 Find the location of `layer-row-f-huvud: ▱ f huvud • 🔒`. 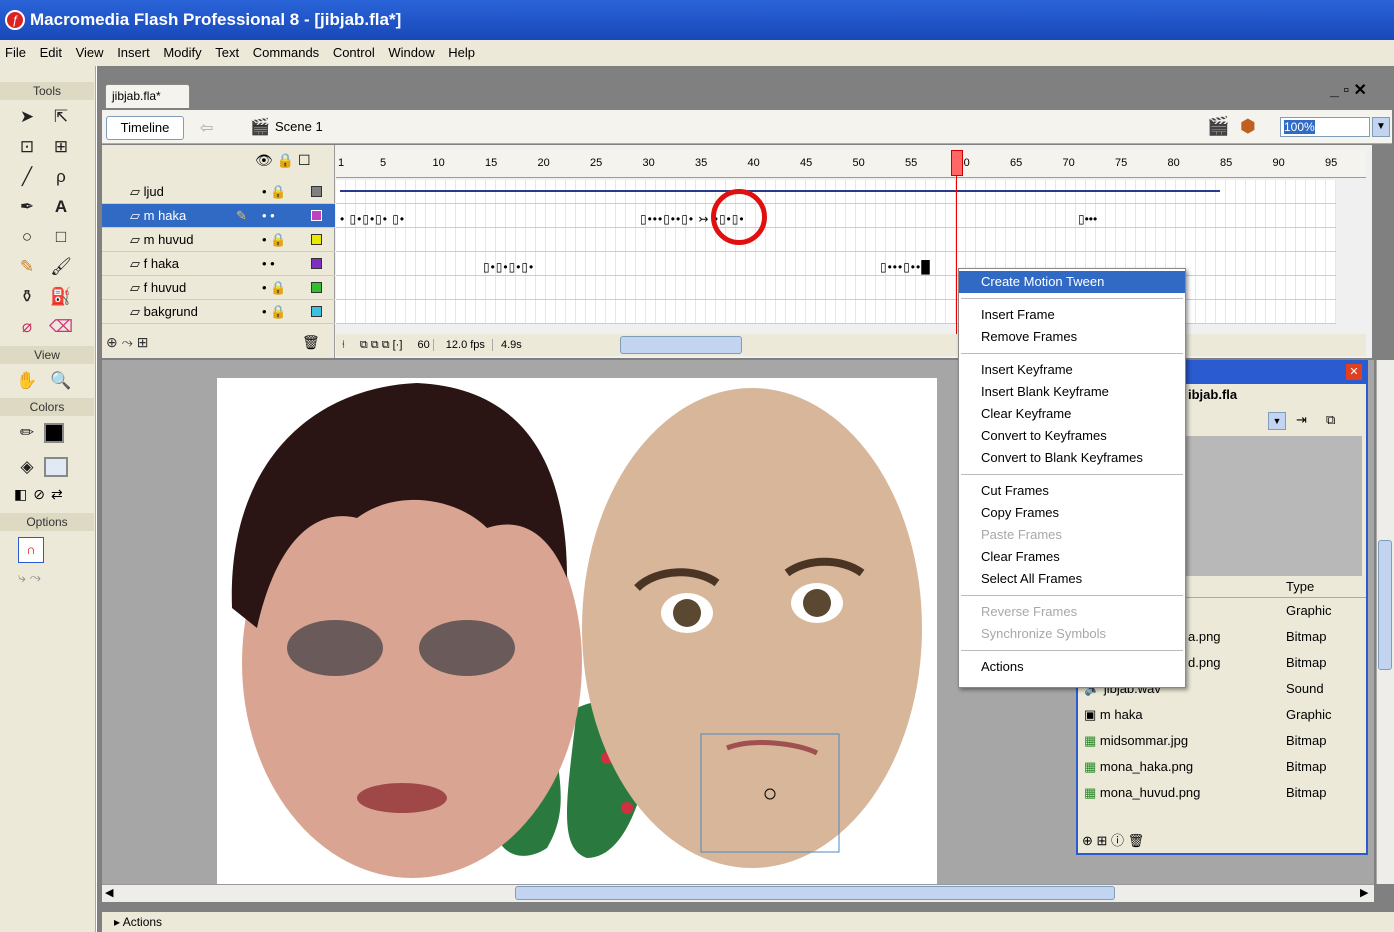

layer-row-f-huvud: ▱ f huvud • 🔒 is located at coordinates (218, 288).